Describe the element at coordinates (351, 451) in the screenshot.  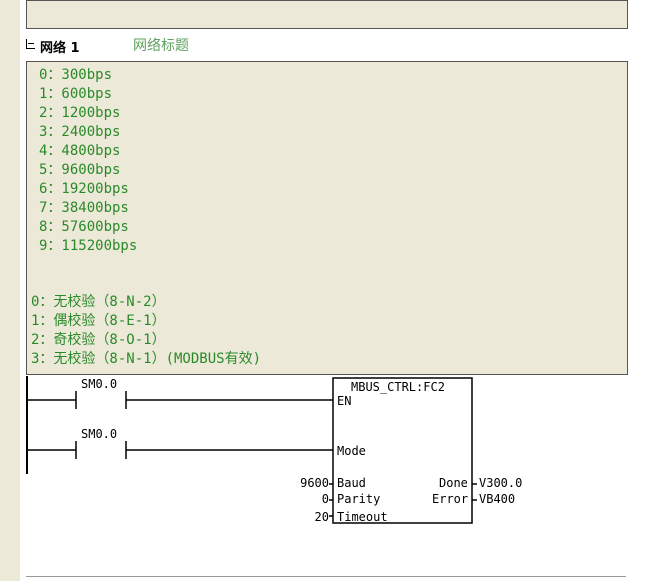
I see `mode-pin-label: Mode` at that location.